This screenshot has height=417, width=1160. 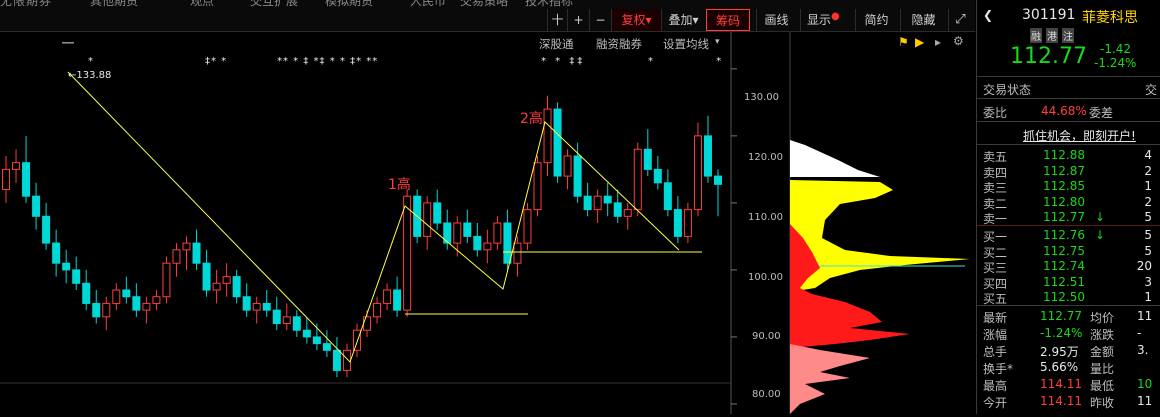 I want to click on link-set-ma: 设置均线, so click(x=686, y=44).